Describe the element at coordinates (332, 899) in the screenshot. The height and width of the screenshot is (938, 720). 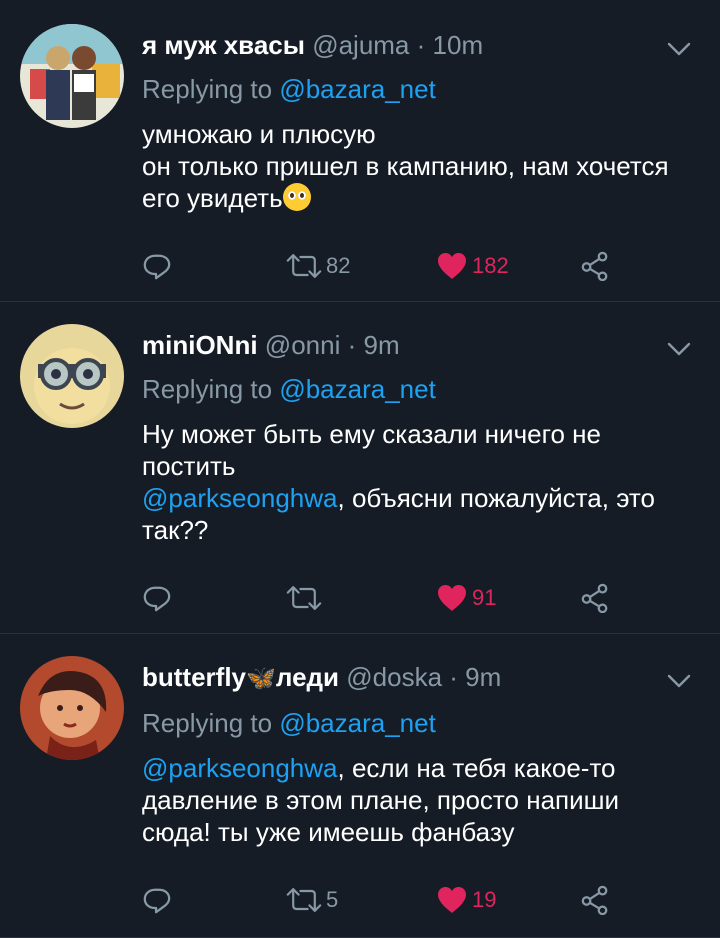
I see `retweet-count: 5` at that location.